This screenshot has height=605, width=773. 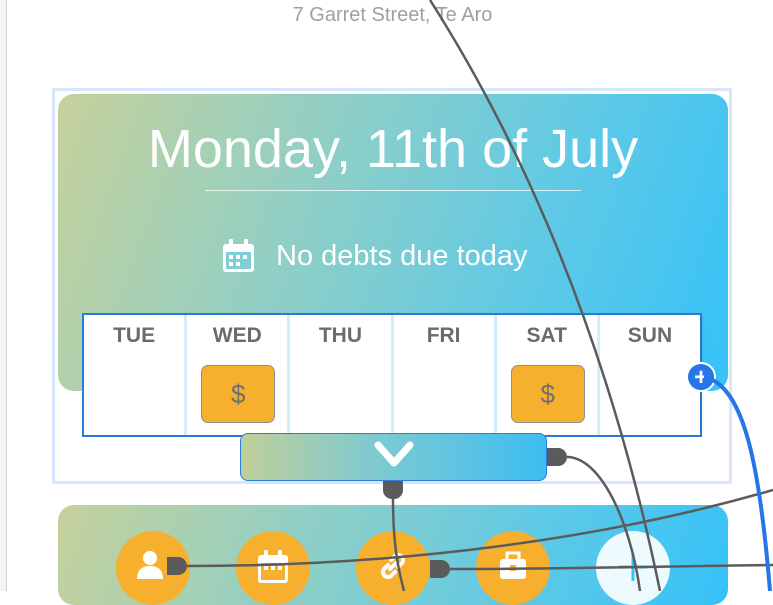 What do you see at coordinates (546, 335) in the screenshot?
I see `day-label: SAT` at bounding box center [546, 335].